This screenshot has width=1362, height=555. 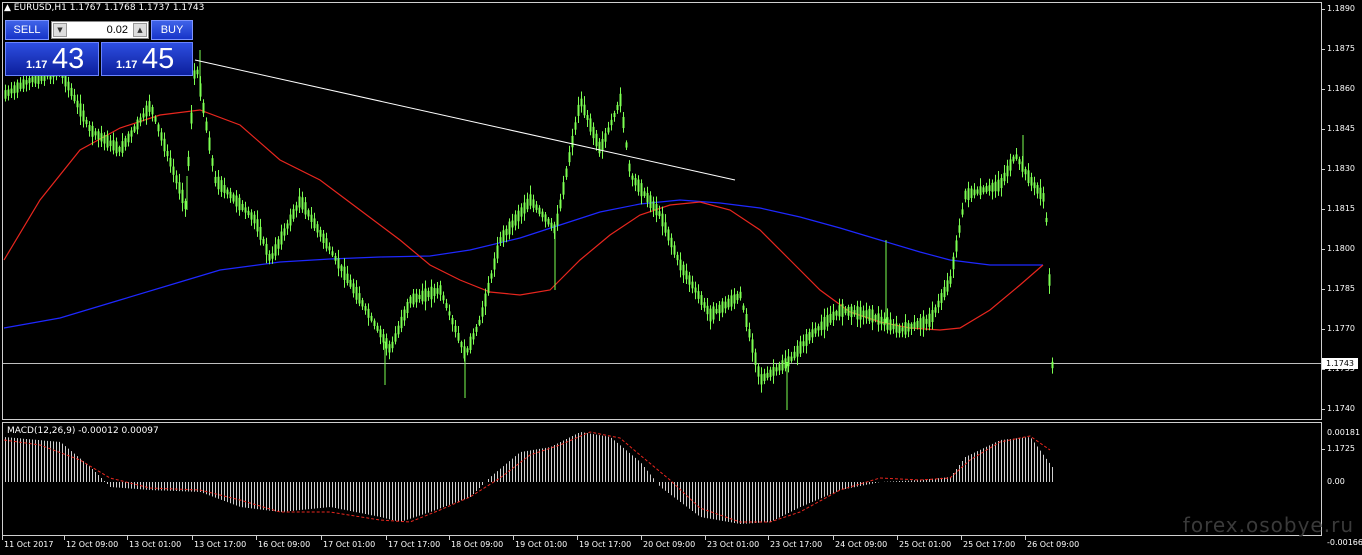 I want to click on time-axis-label: 17 Oct 17:00, so click(x=414, y=544).